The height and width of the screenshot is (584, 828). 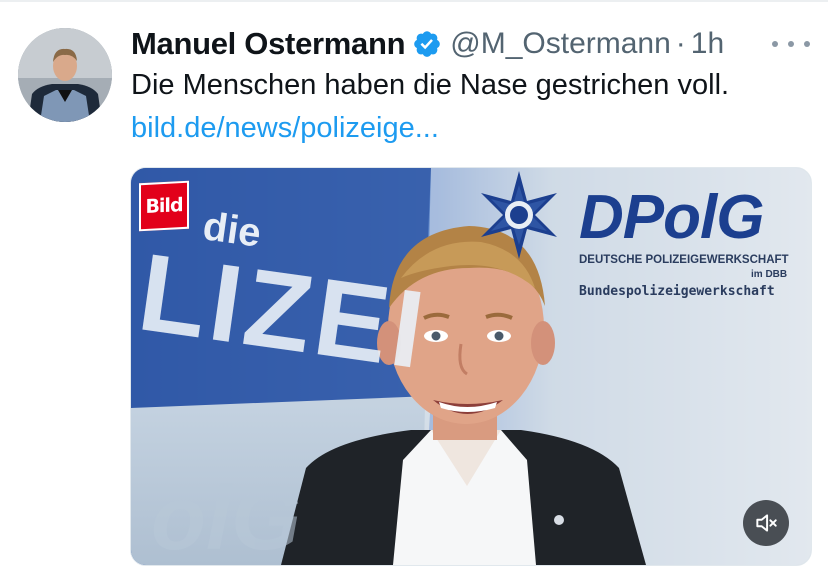 I want to click on verified-badge-icon, so click(x=427, y=44).